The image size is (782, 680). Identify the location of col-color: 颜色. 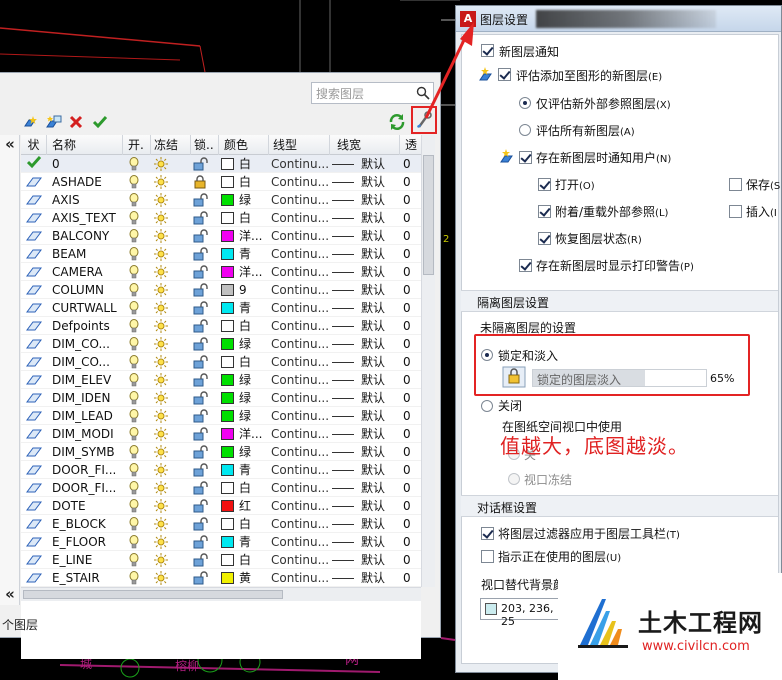
(245, 145).